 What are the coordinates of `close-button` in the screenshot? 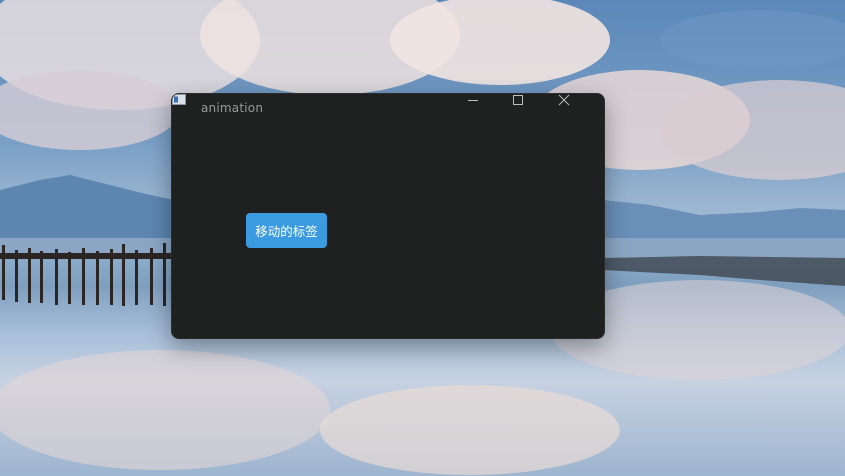 It's located at (581, 108).